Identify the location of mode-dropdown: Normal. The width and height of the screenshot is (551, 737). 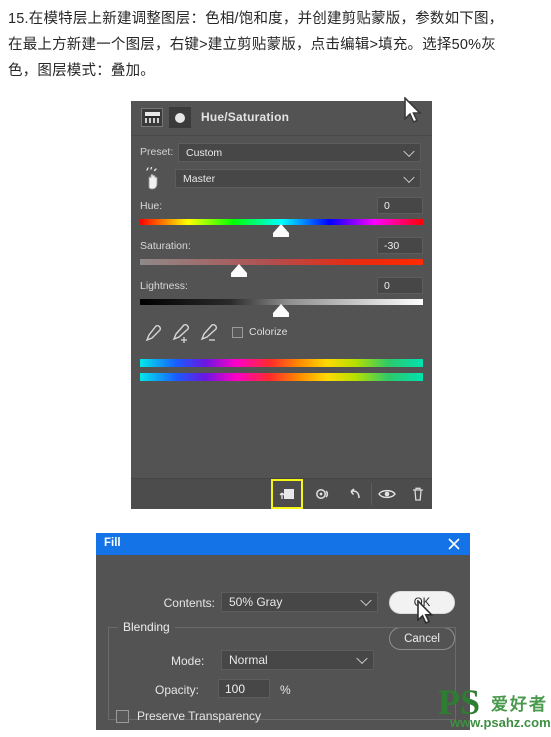
(297, 660).